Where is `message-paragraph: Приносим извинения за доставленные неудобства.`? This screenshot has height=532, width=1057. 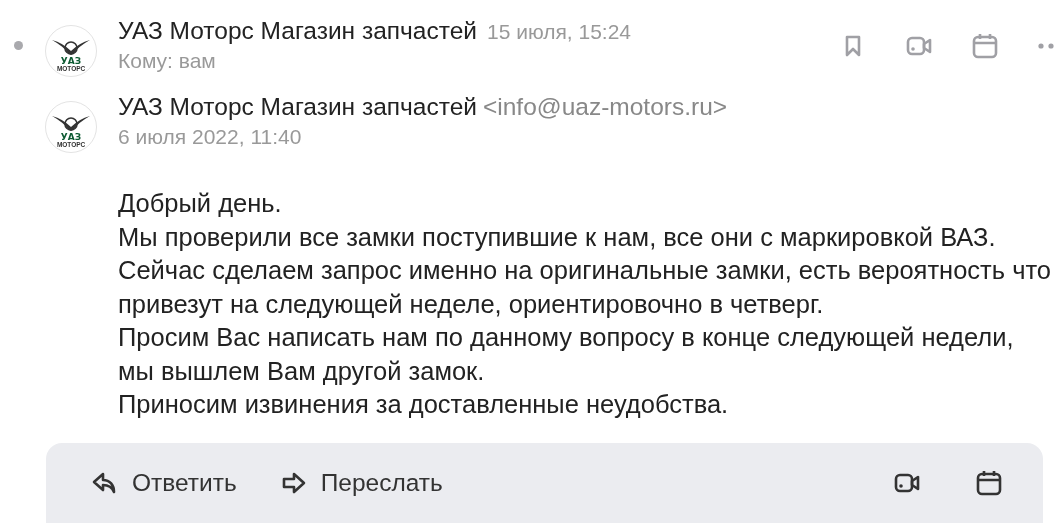 message-paragraph: Приносим извинения за доставленные неудобства. is located at coordinates (424, 404).